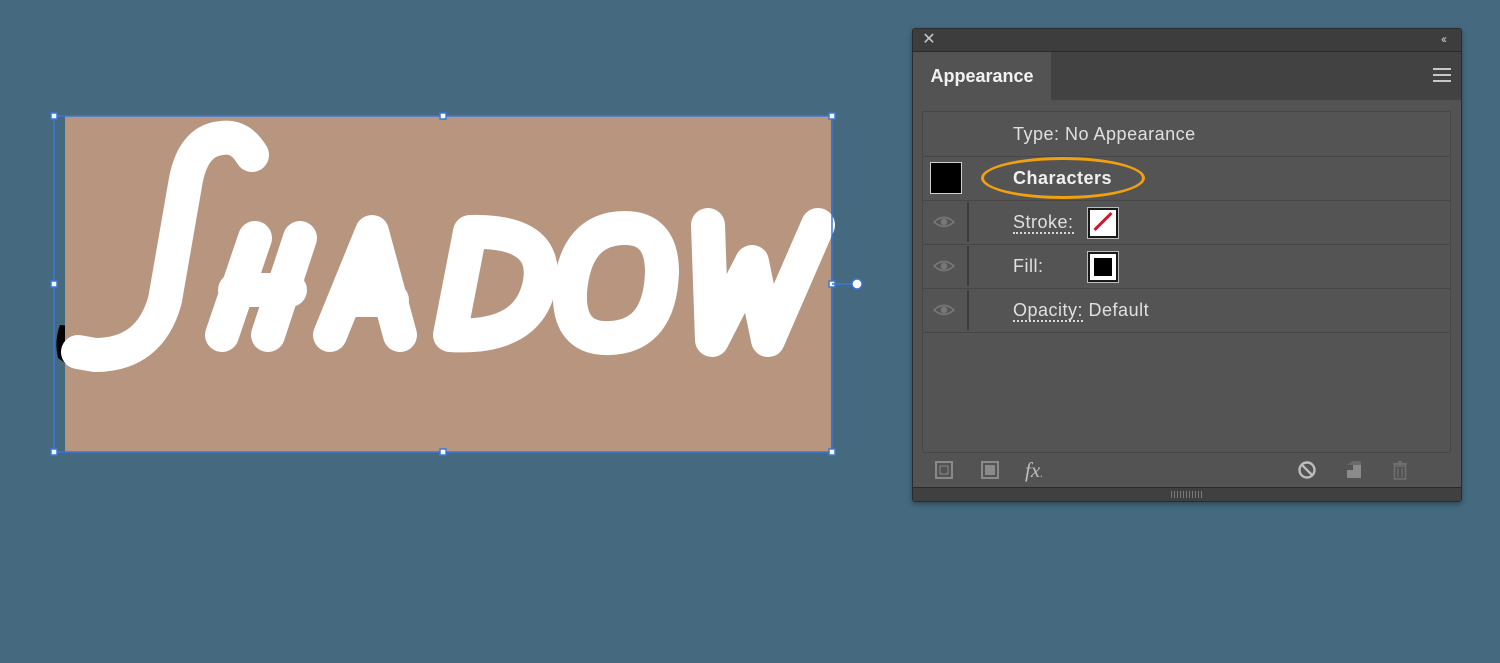 This screenshot has height=663, width=1500. Describe the element at coordinates (857, 284) in the screenshot. I see `text-thread-port` at that location.